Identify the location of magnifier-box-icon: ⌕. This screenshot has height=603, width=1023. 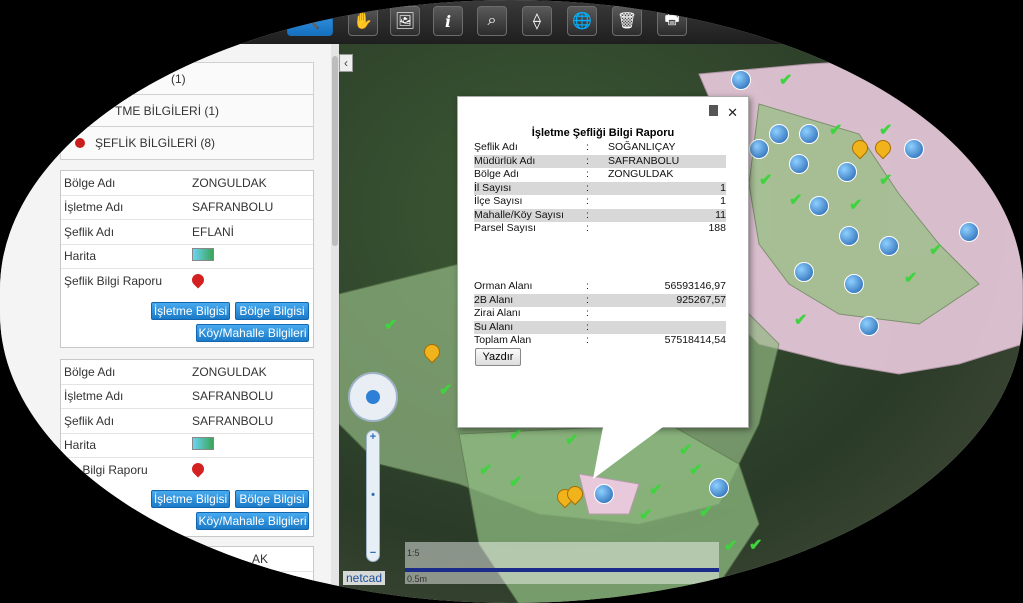
(492, 20).